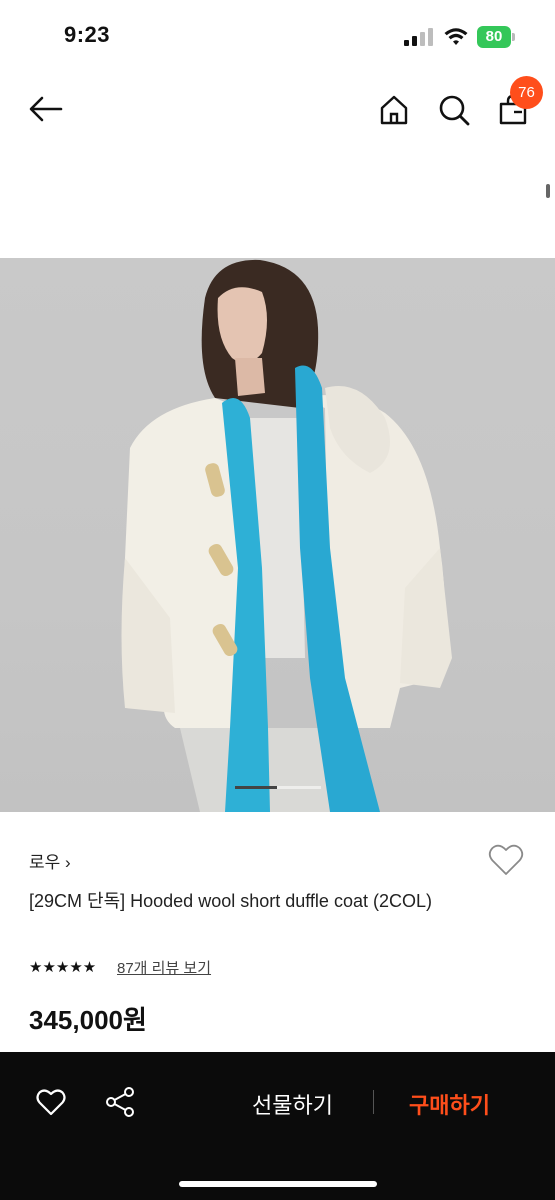  What do you see at coordinates (419, 37) in the screenshot?
I see `cellular-signal-icon` at bounding box center [419, 37].